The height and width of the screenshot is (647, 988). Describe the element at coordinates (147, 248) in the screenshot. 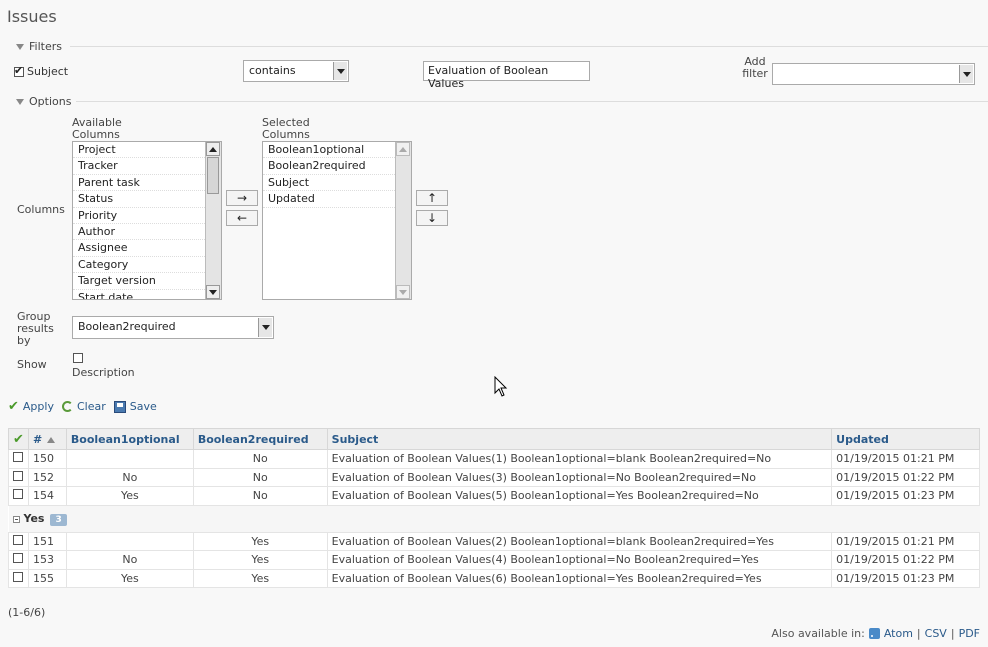

I see `list-item: Assignee` at that location.